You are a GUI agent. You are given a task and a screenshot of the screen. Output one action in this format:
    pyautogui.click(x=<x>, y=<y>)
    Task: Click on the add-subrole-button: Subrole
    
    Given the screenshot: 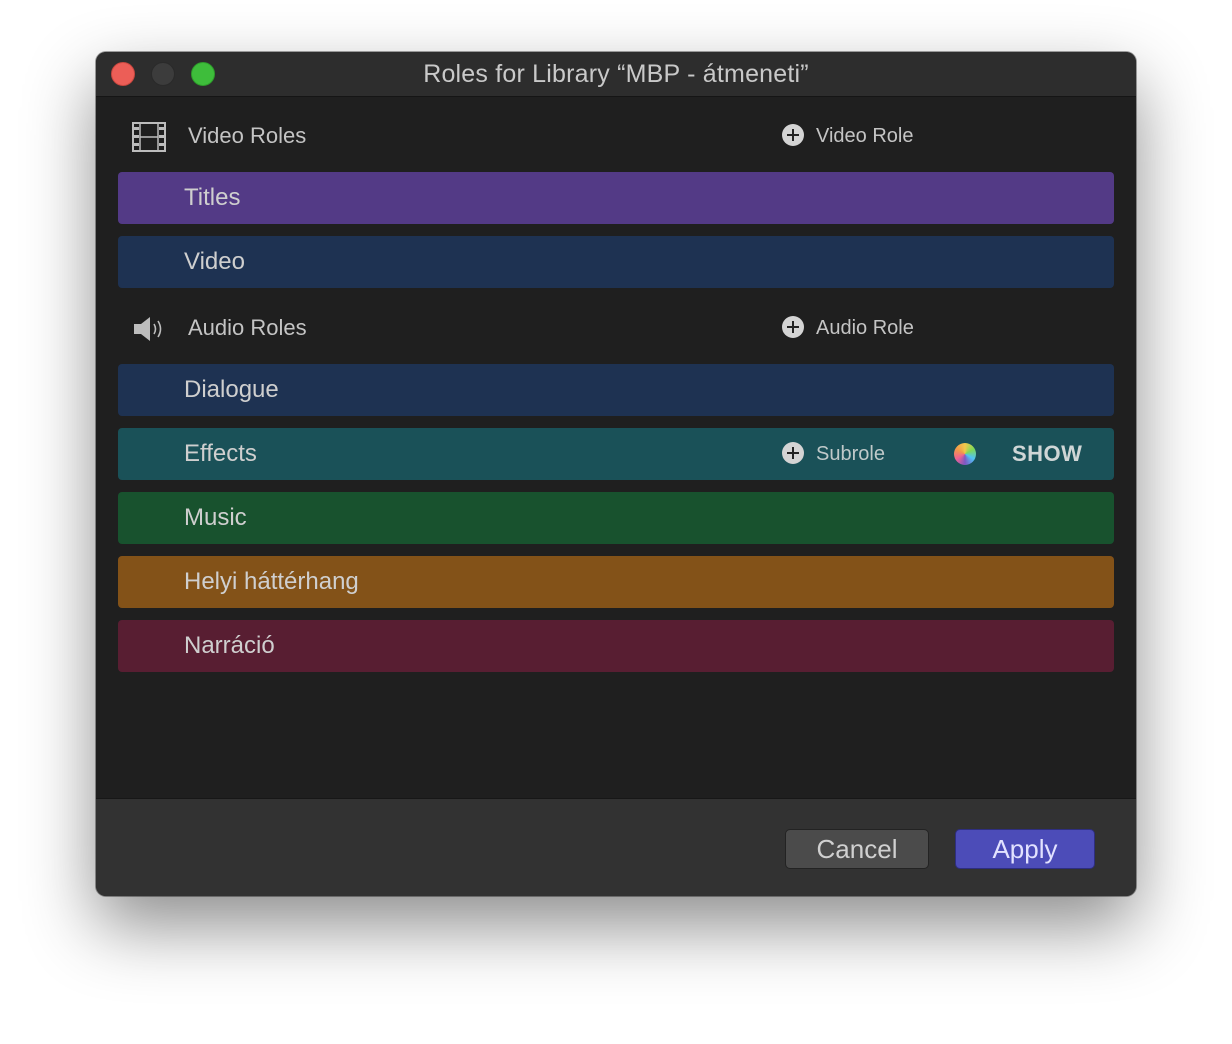 What is the action you would take?
    pyautogui.click(x=833, y=454)
    